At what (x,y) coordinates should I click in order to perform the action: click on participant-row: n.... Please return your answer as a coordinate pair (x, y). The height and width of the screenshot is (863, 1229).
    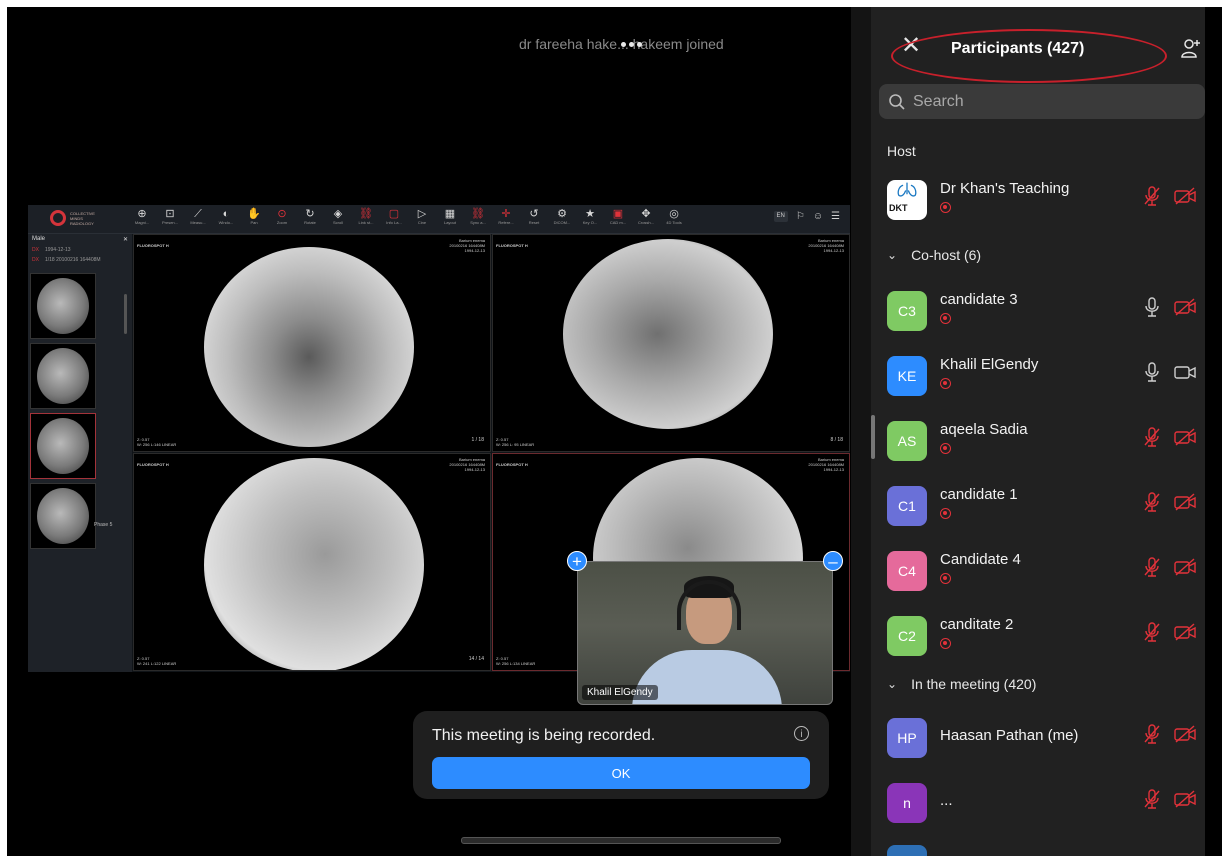
    Looking at the image, I should click on (1043, 803).